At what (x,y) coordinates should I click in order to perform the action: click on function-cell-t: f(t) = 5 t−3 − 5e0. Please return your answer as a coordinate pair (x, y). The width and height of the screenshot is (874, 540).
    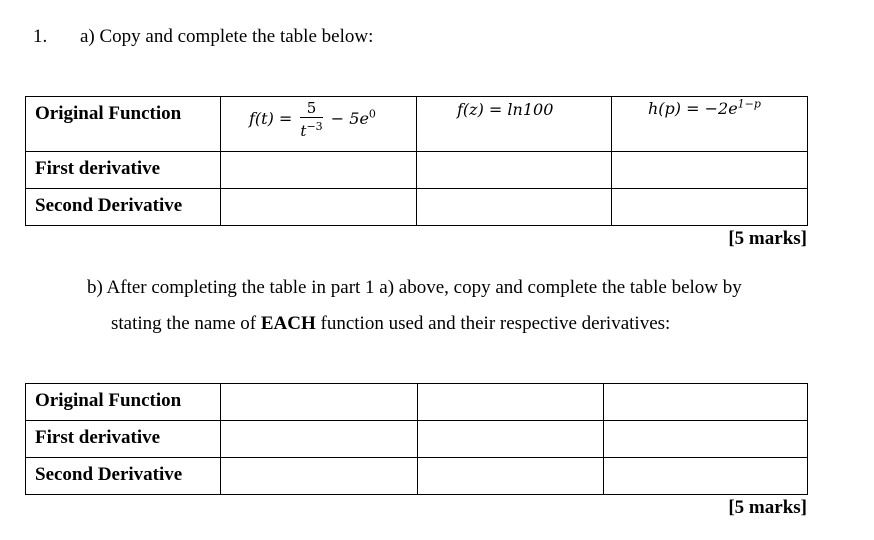
    Looking at the image, I should click on (318, 124).